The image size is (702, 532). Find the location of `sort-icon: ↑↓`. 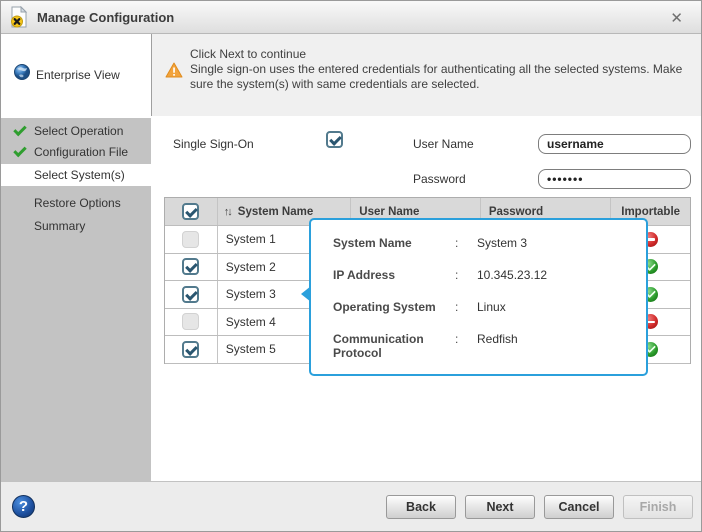

sort-icon: ↑↓ is located at coordinates (228, 212).